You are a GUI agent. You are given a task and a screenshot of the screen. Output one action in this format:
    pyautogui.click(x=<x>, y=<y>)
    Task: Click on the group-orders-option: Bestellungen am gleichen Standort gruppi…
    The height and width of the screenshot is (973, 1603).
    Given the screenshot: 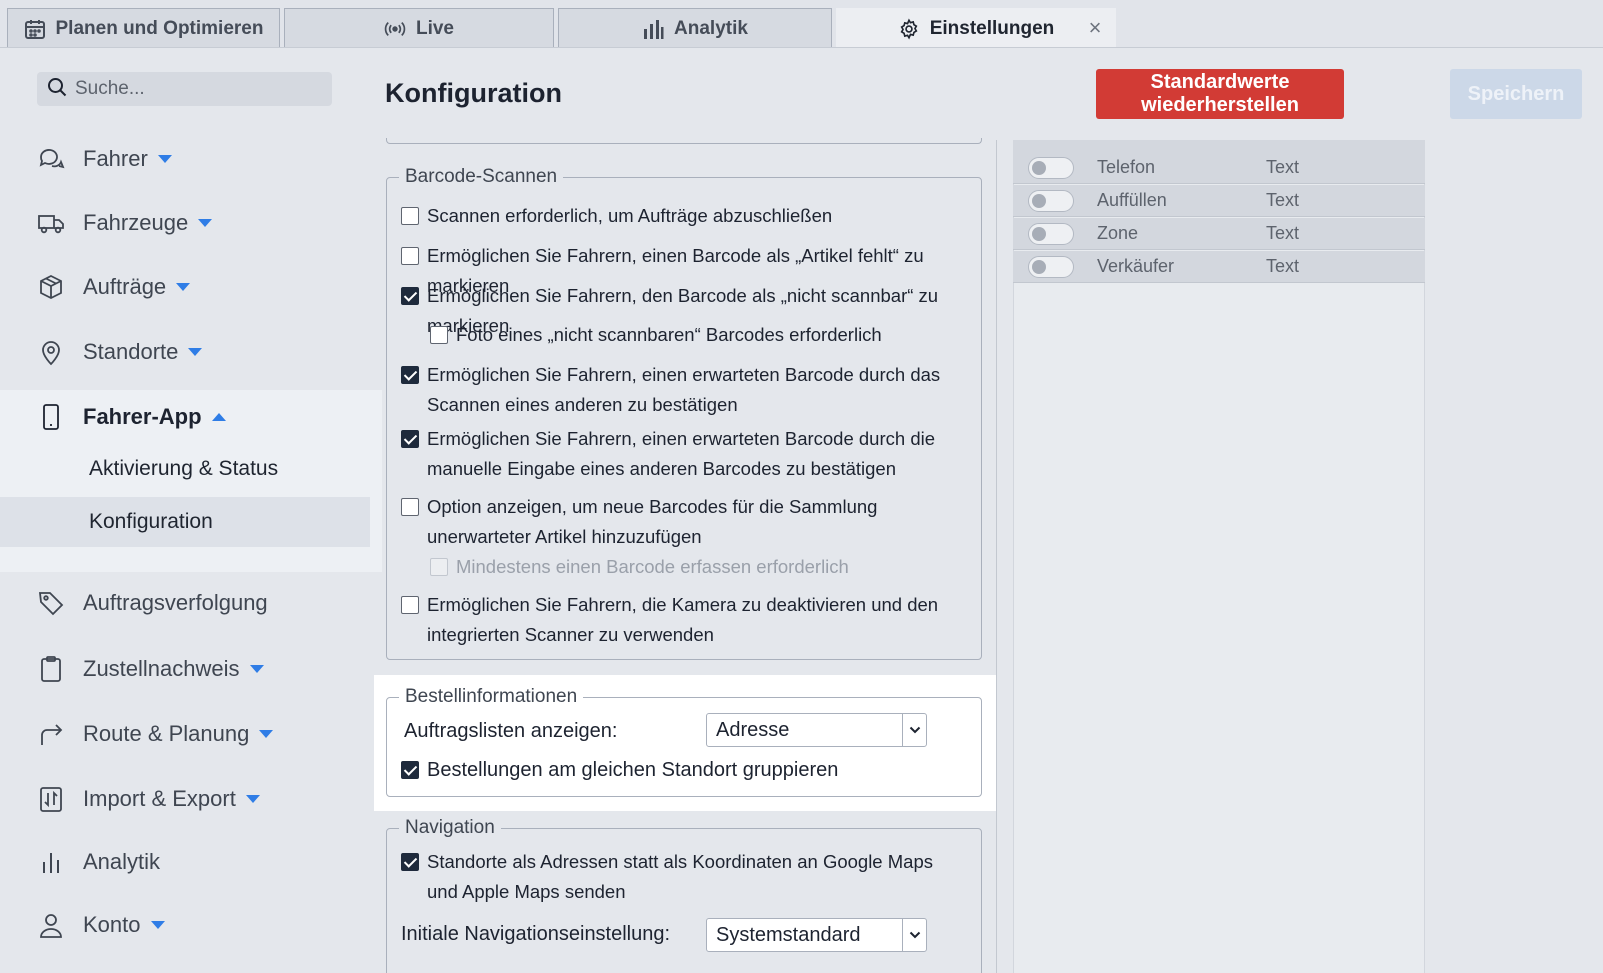 What is the action you would take?
    pyautogui.click(x=681, y=770)
    